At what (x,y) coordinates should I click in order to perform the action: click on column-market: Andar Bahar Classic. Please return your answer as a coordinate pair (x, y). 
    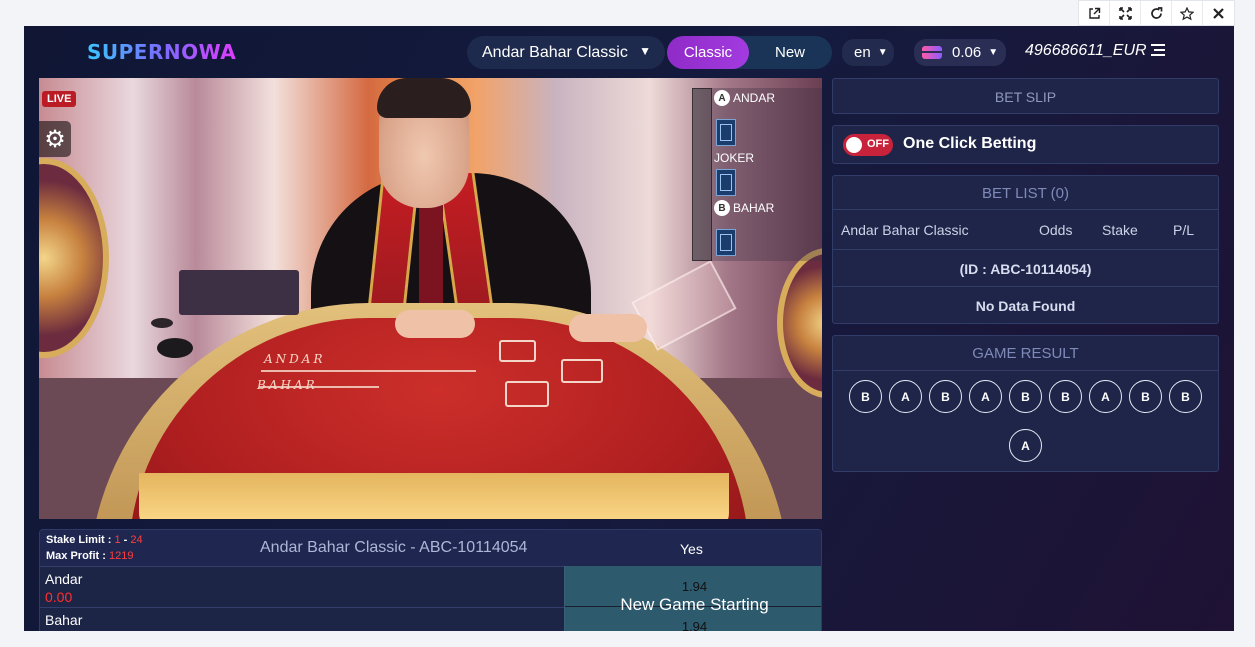
    Looking at the image, I should click on (905, 230).